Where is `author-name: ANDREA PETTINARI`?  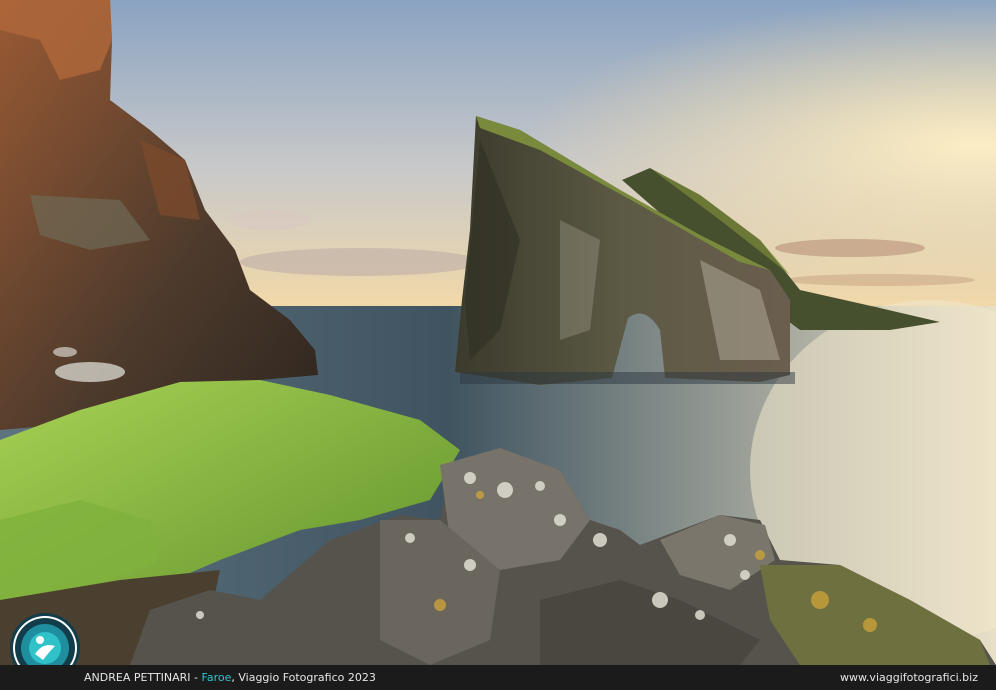 author-name: ANDREA PETTINARI is located at coordinates (137, 677).